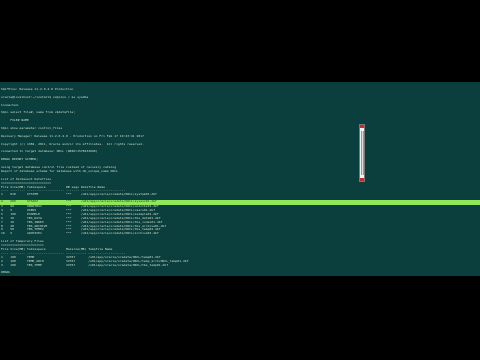 This screenshot has width=480, height=360. Describe the element at coordinates (15, 120) in the screenshot. I see `terminal-line: FILE# NAME` at that location.